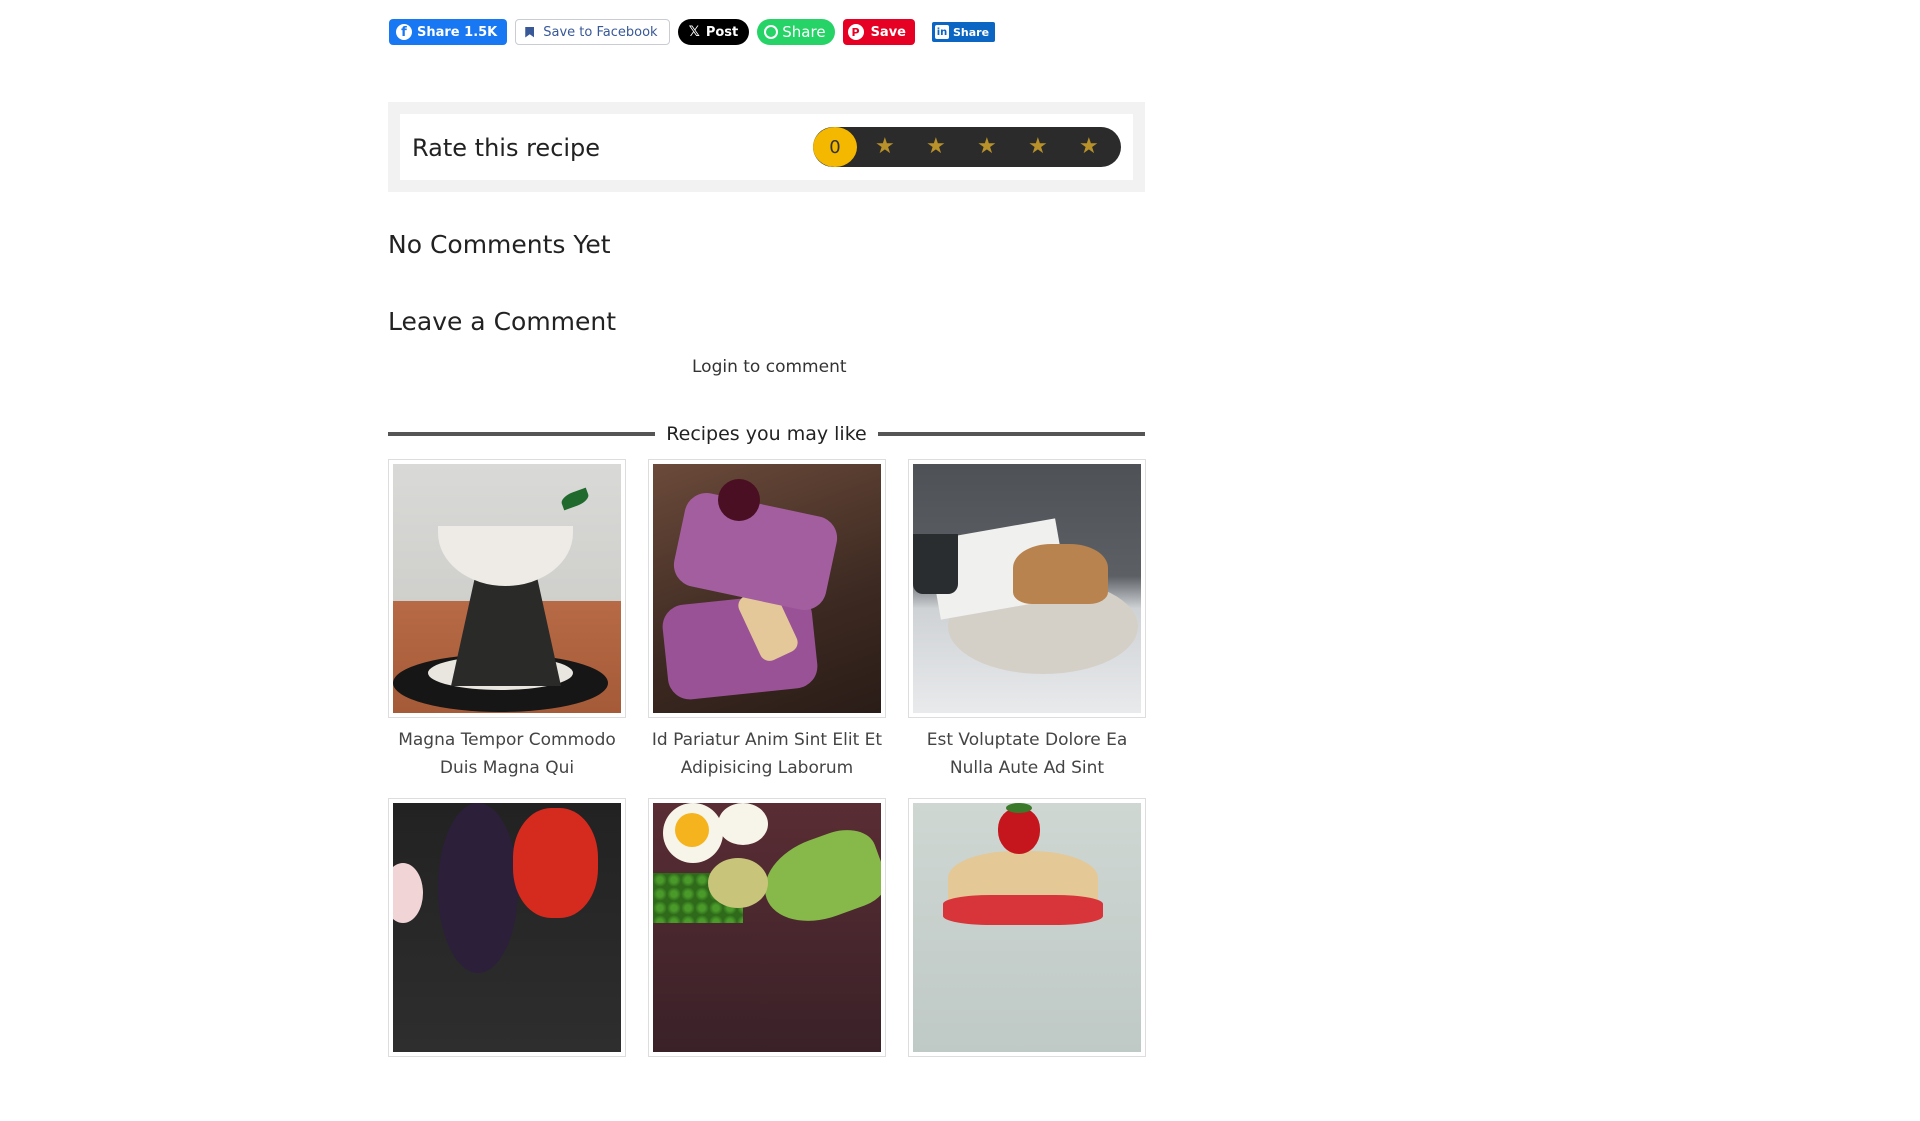 The width and height of the screenshot is (1920, 1121). Describe the element at coordinates (507, 754) in the screenshot. I see `recipe-card-title: Magna Tempor Commodo Duis Magna Qui` at that location.